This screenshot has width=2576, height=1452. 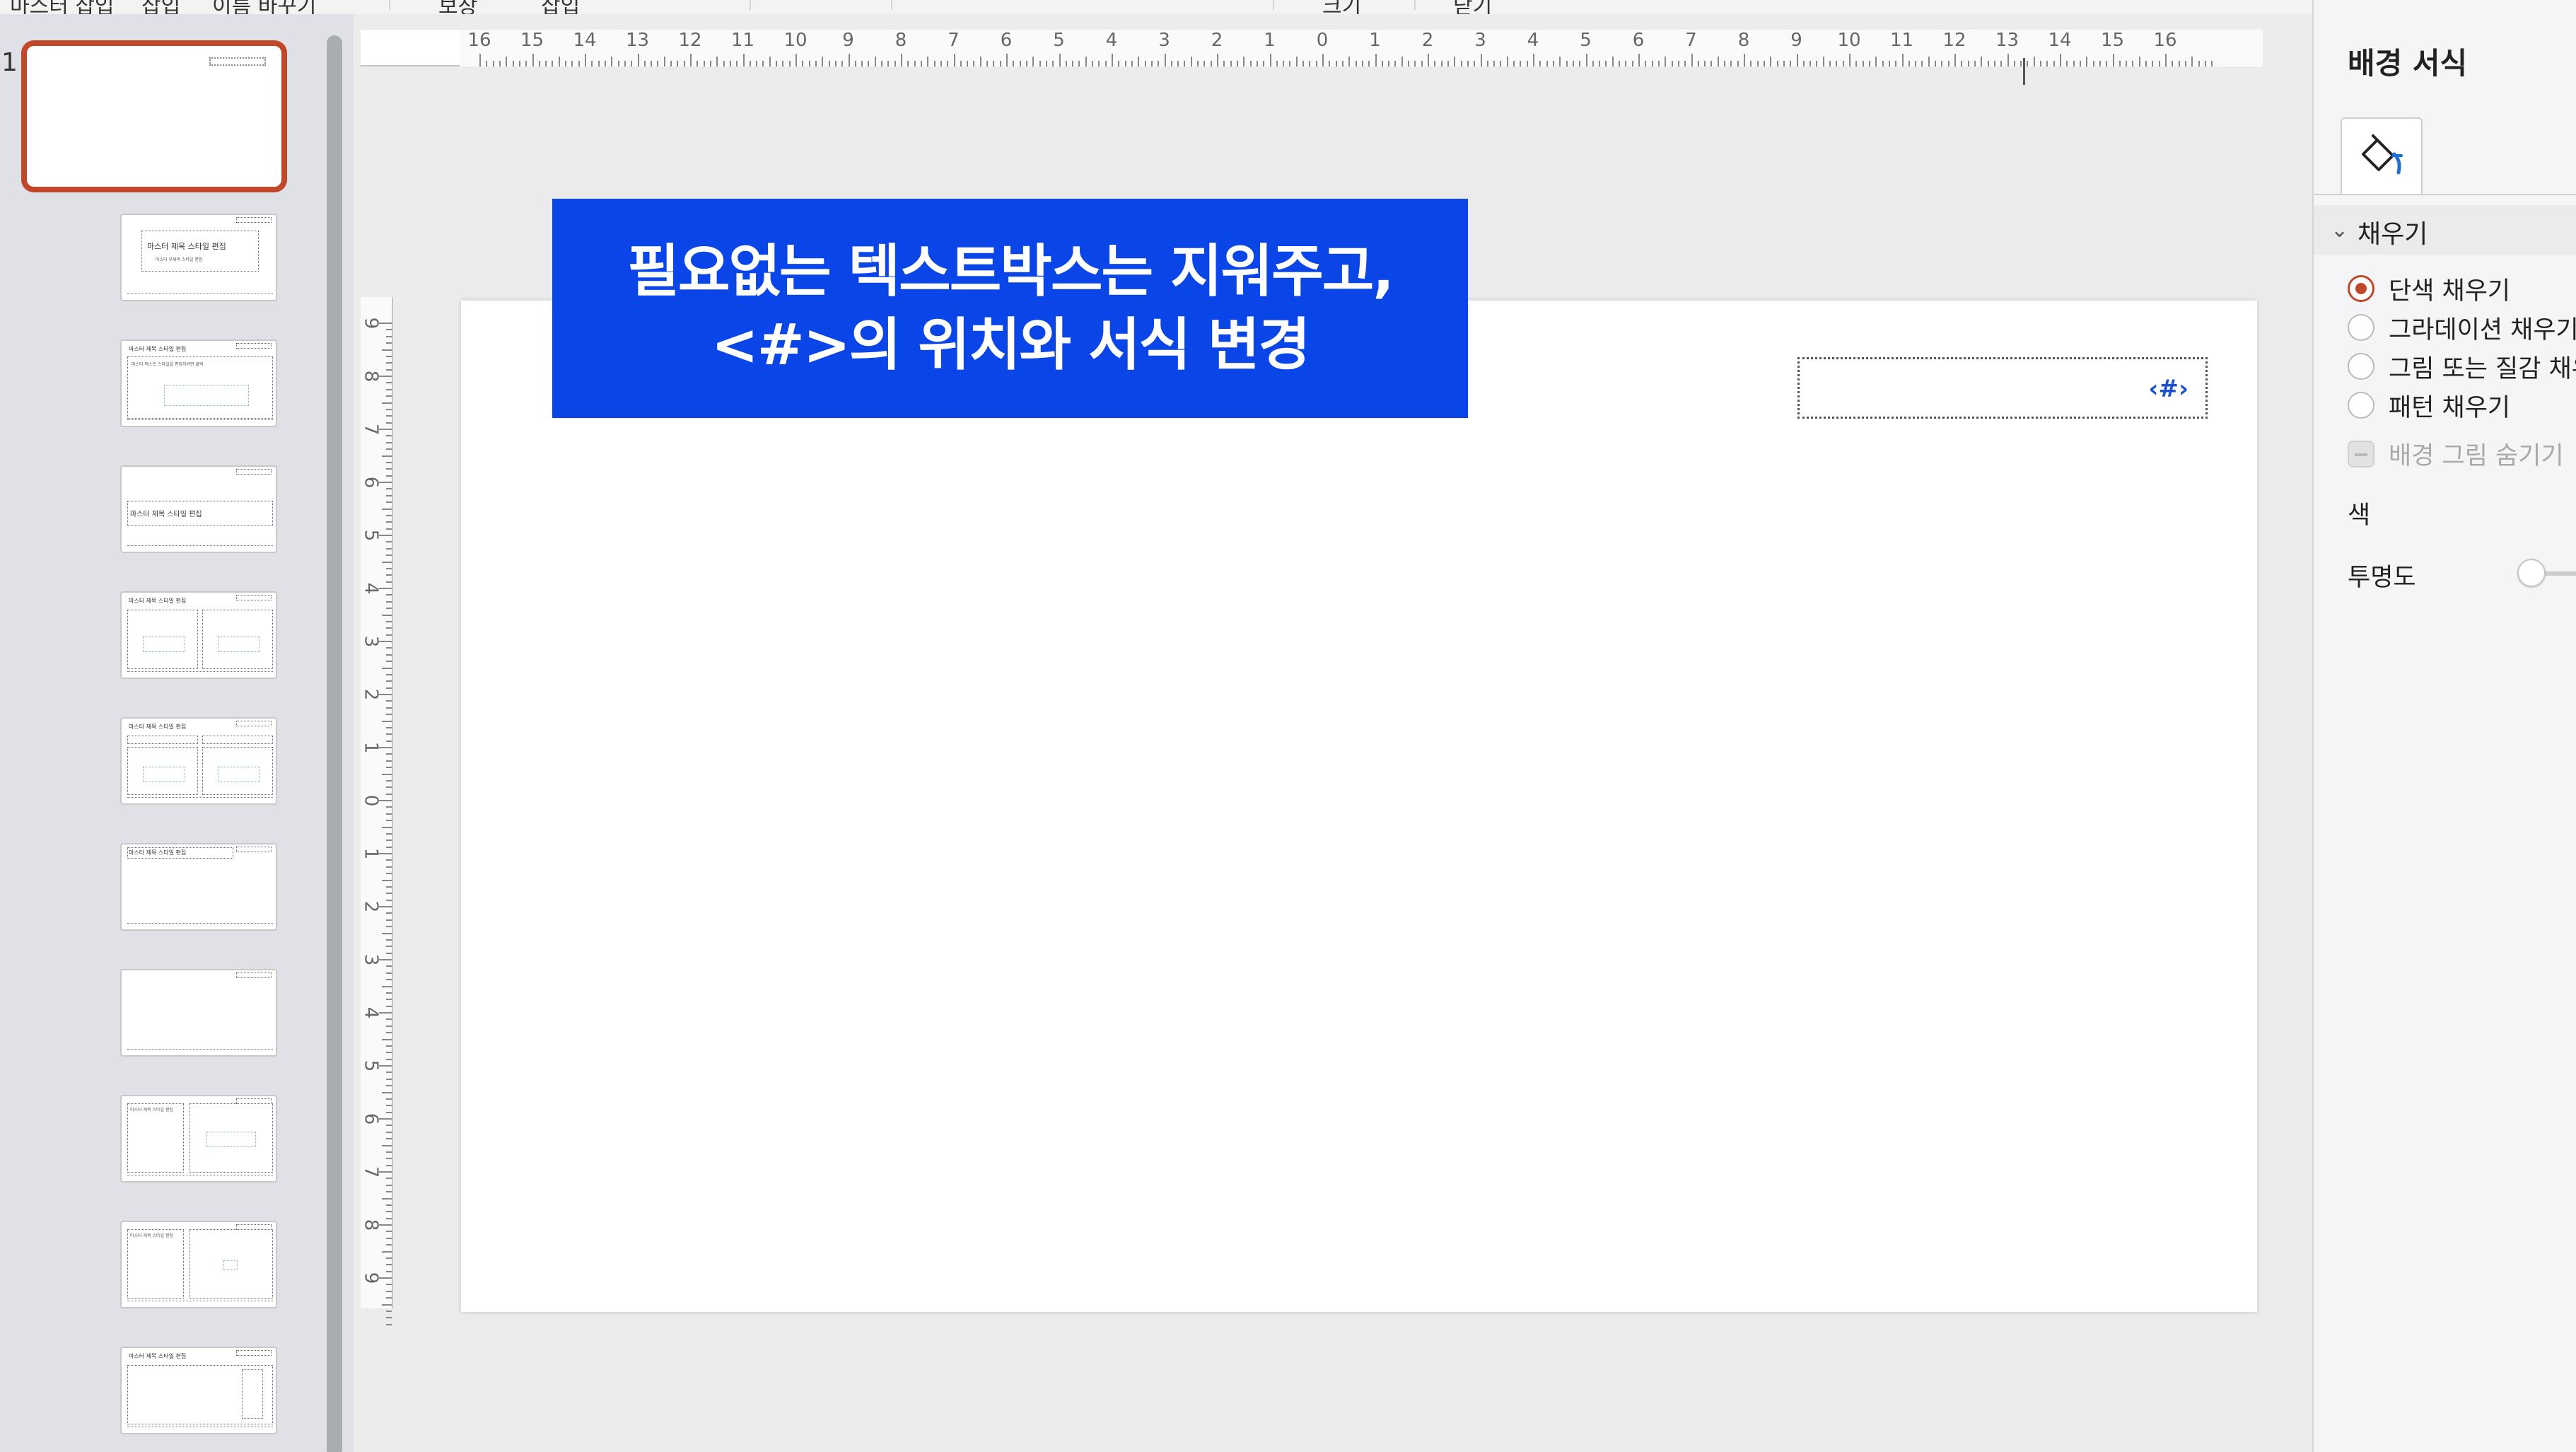 What do you see at coordinates (2340, 230) in the screenshot?
I see `chevron-down-icon: ⌄` at bounding box center [2340, 230].